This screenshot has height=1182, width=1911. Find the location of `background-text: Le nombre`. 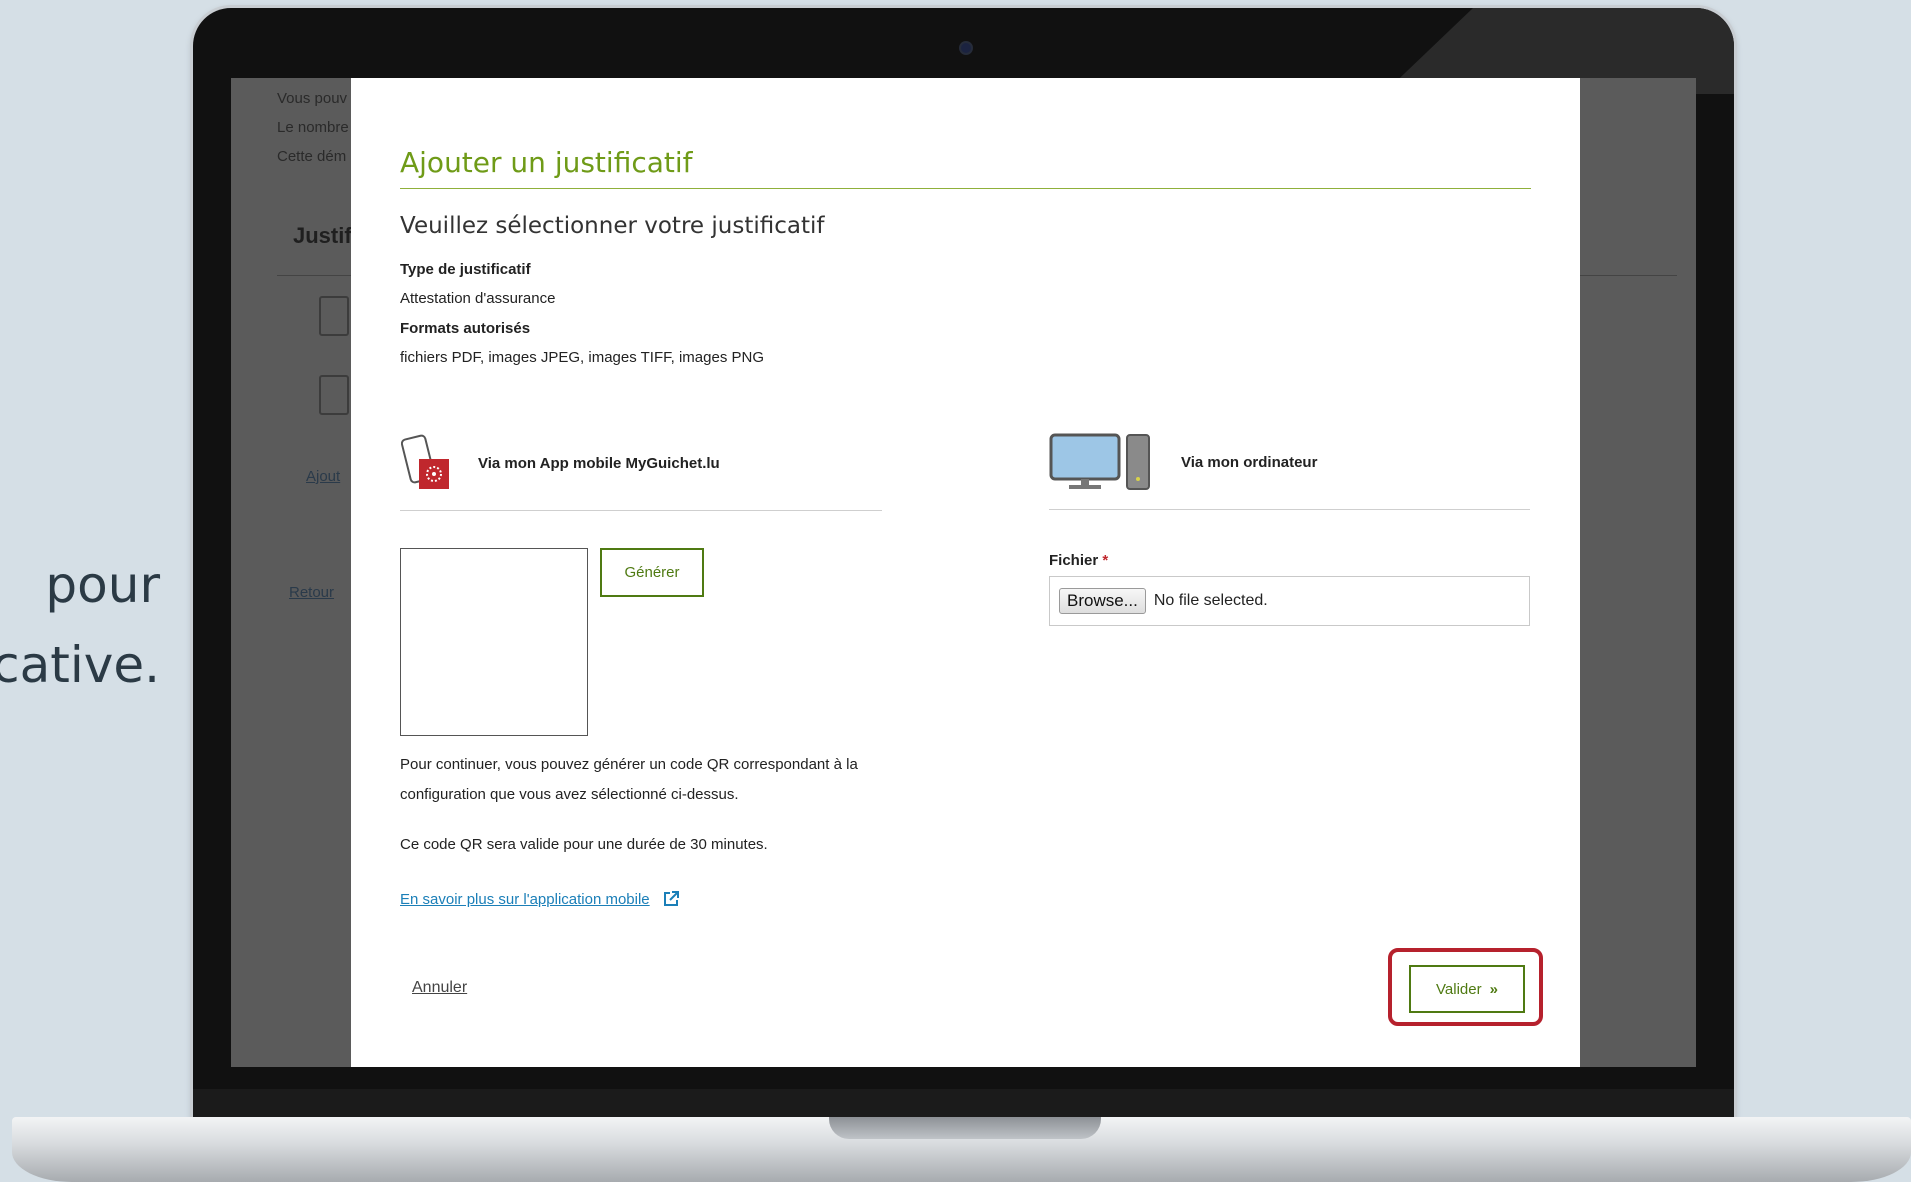

background-text: Le nombre is located at coordinates (313, 127).